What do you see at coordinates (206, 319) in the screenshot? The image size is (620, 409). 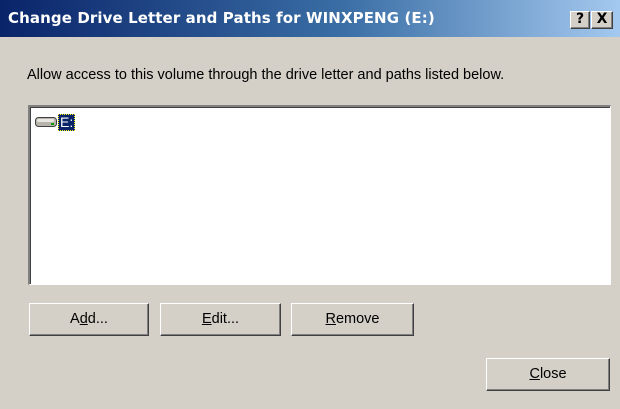 I see `edit-label-mnemonic: E` at bounding box center [206, 319].